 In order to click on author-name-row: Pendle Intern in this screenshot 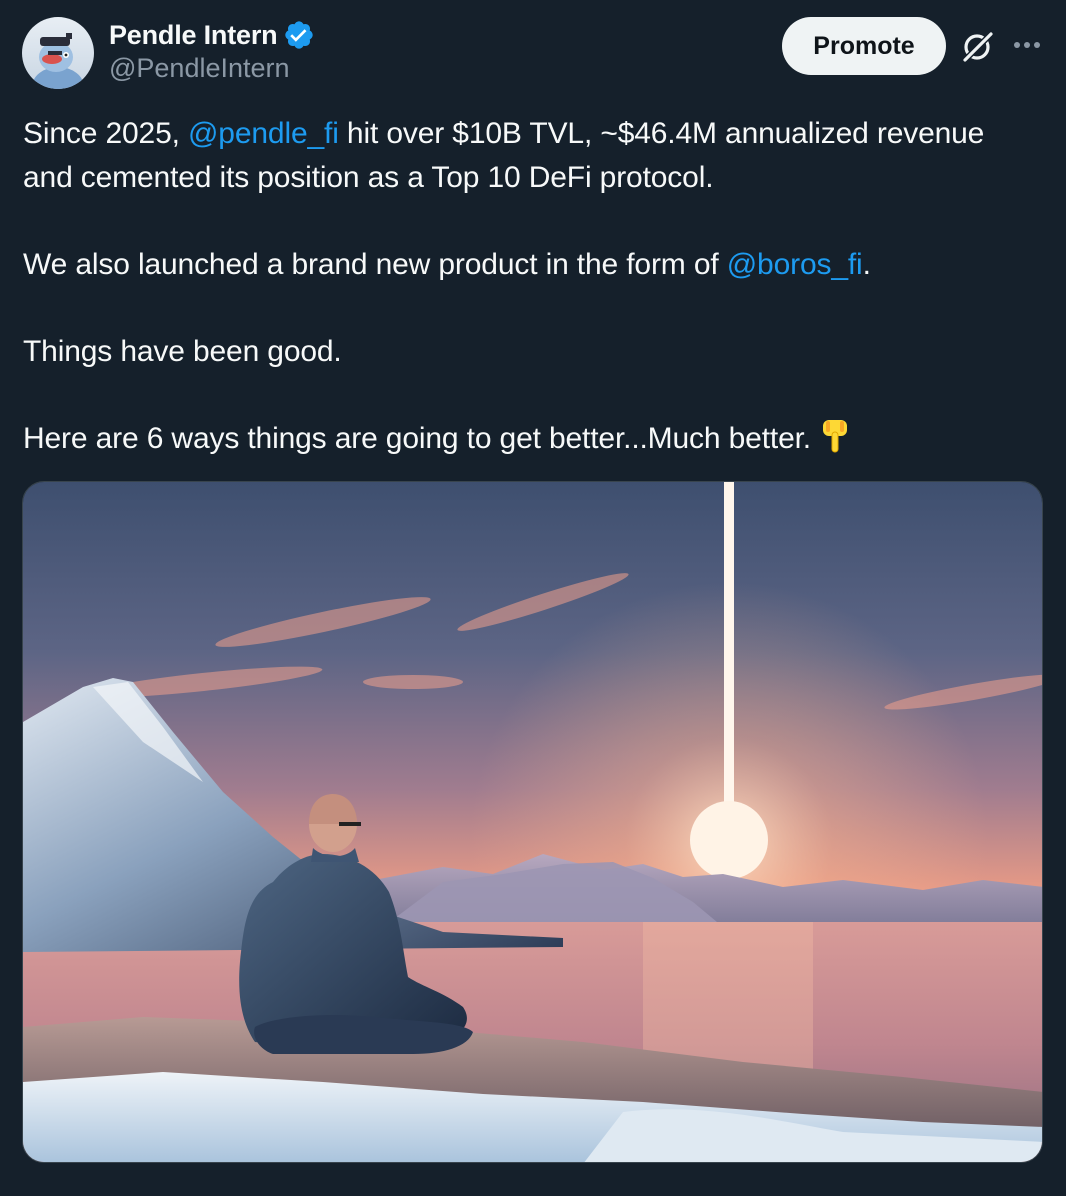, I will do `click(212, 35)`.